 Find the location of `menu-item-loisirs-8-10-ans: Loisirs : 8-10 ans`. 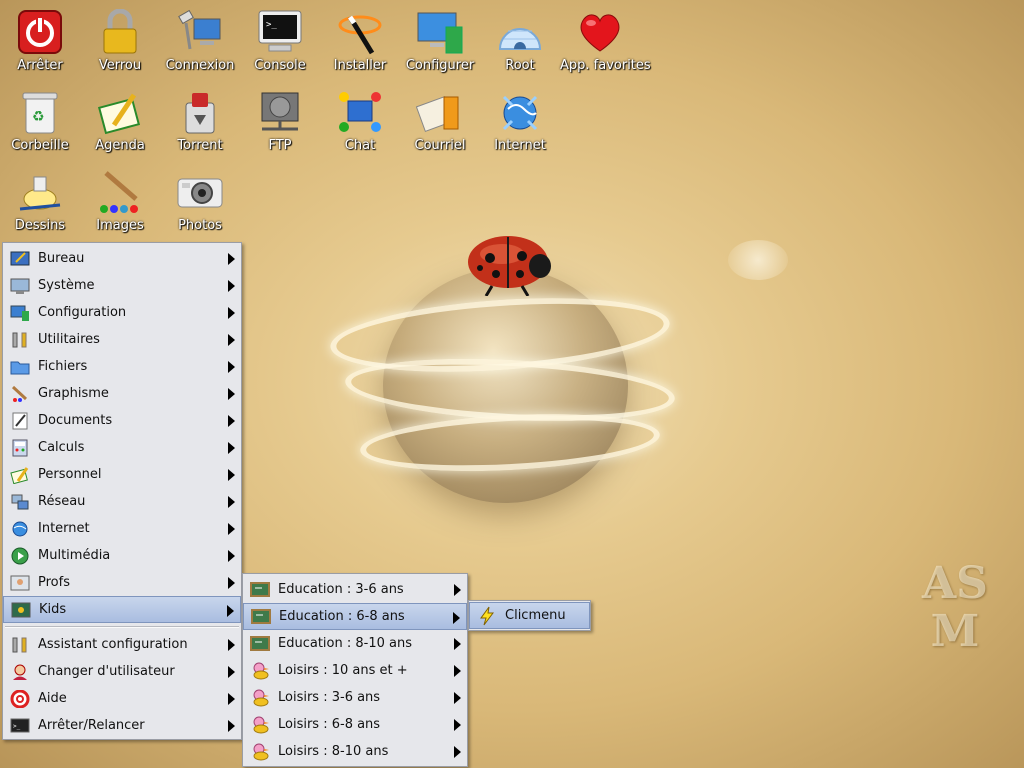

menu-item-loisirs-8-10-ans: Loisirs : 8-10 ans is located at coordinates (355, 751).